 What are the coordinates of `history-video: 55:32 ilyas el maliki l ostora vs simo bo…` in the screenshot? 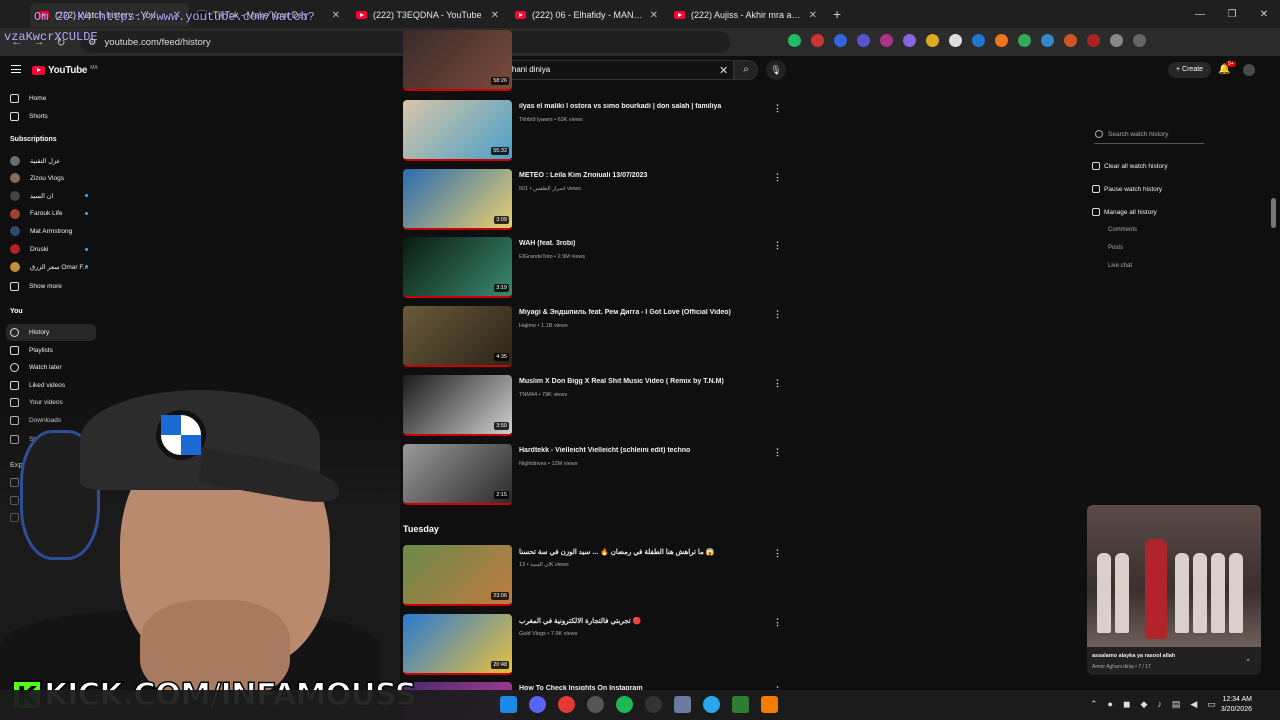 It's located at (593, 131).